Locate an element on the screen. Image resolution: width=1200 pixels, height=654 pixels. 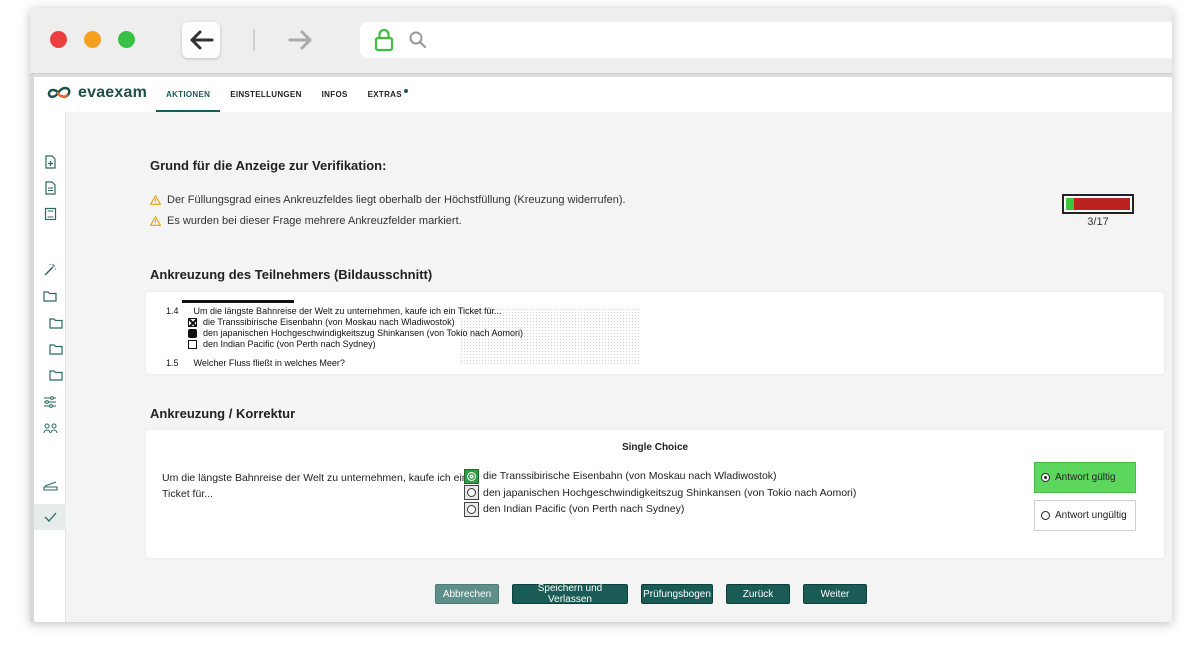
answer-invalid-label: Antwort ungültig is located at coordinates (1091, 515).